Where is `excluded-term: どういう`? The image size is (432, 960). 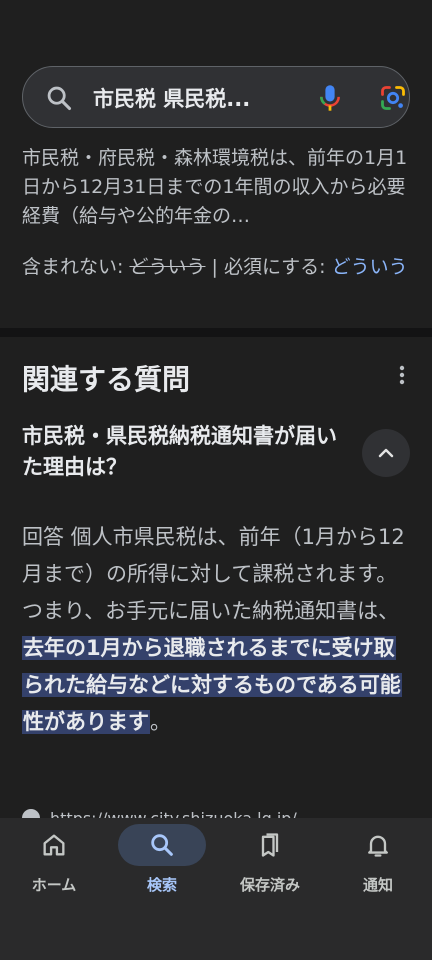
excluded-term: どういう is located at coordinates (167, 267).